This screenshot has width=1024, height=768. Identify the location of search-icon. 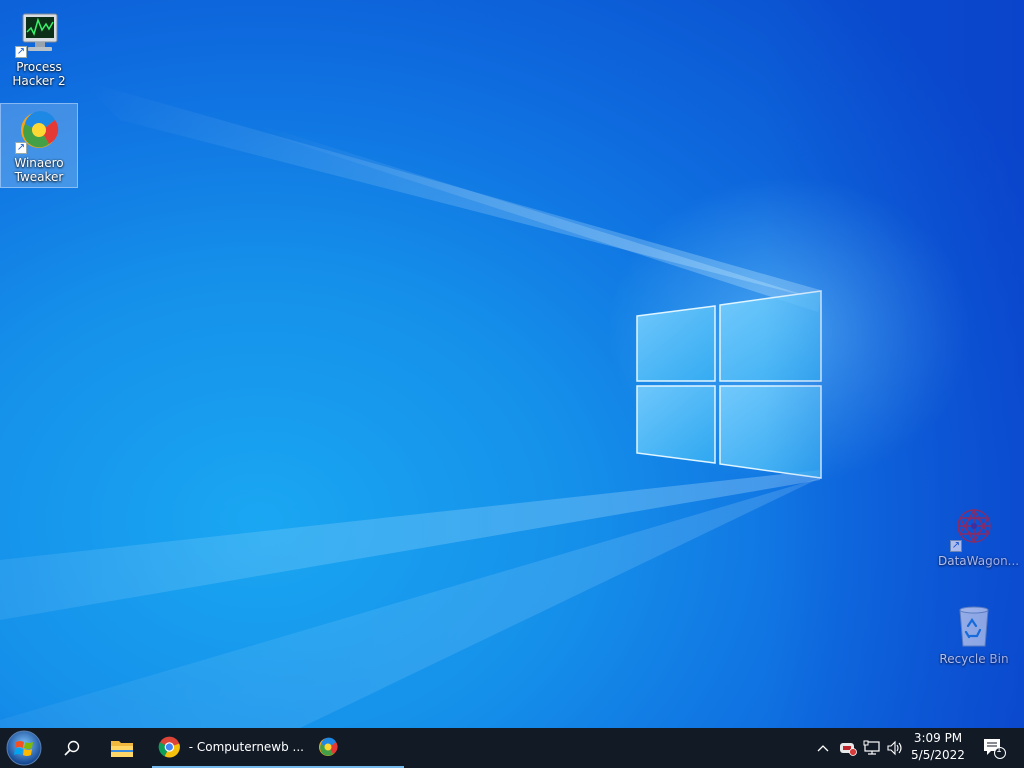
(72, 748).